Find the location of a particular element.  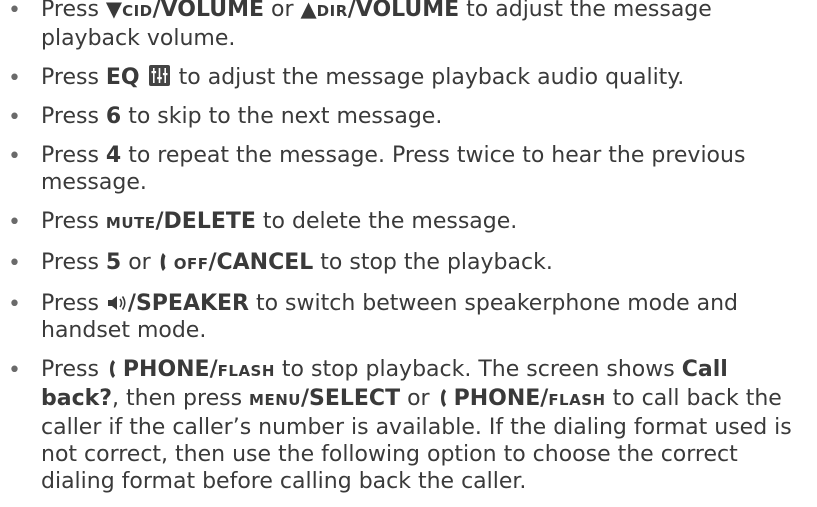

item-text: , then press is located at coordinates (181, 398).